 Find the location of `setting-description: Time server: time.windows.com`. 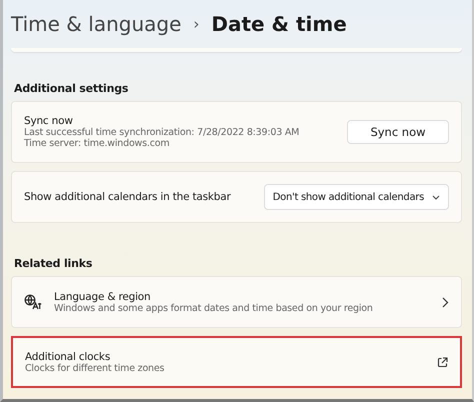

setting-description: Time server: time.windows.com is located at coordinates (97, 143).